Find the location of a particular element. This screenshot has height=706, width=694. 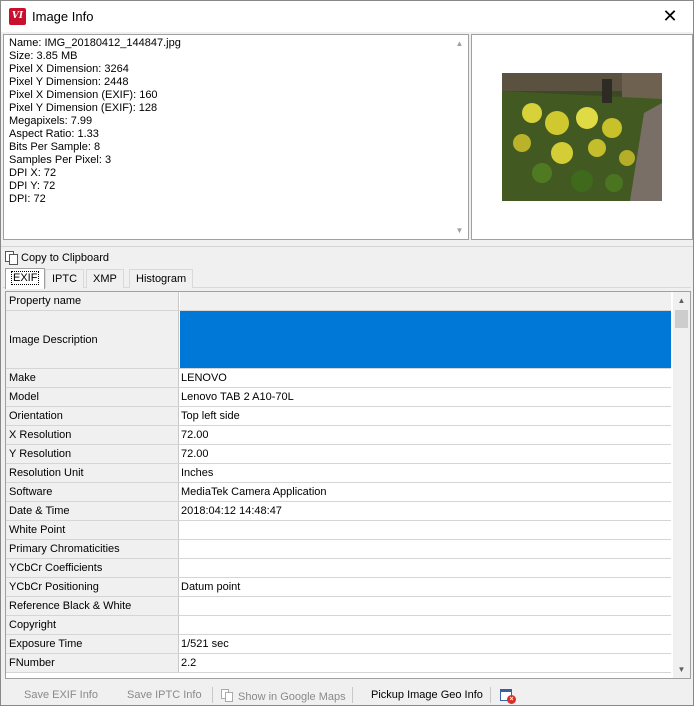

table-row: YCbCr Positioning Datum point is located at coordinates (338, 587).